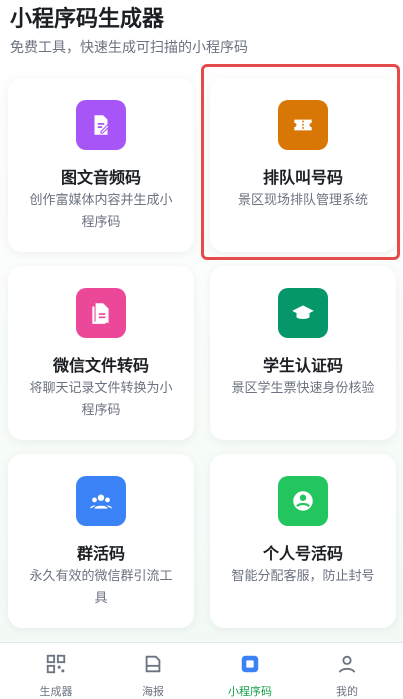 The image size is (403, 699). I want to click on card-title: 图文音频码, so click(100, 177).